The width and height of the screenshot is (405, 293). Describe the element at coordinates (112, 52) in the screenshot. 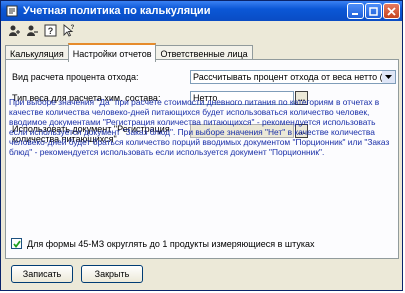

I see `tab-report-settings: Настройки отчетов` at that location.